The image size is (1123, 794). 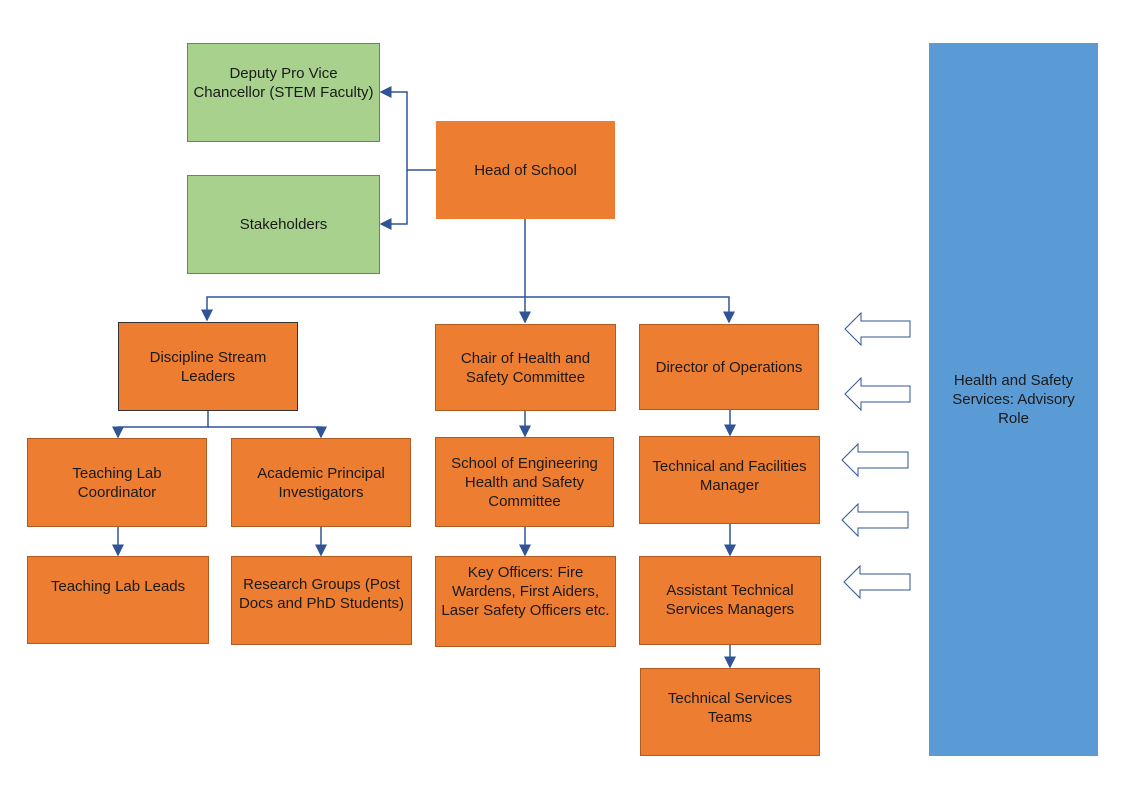 What do you see at coordinates (730, 712) in the screenshot?
I see `node-technical-services-teams: Technical Services Teams` at bounding box center [730, 712].